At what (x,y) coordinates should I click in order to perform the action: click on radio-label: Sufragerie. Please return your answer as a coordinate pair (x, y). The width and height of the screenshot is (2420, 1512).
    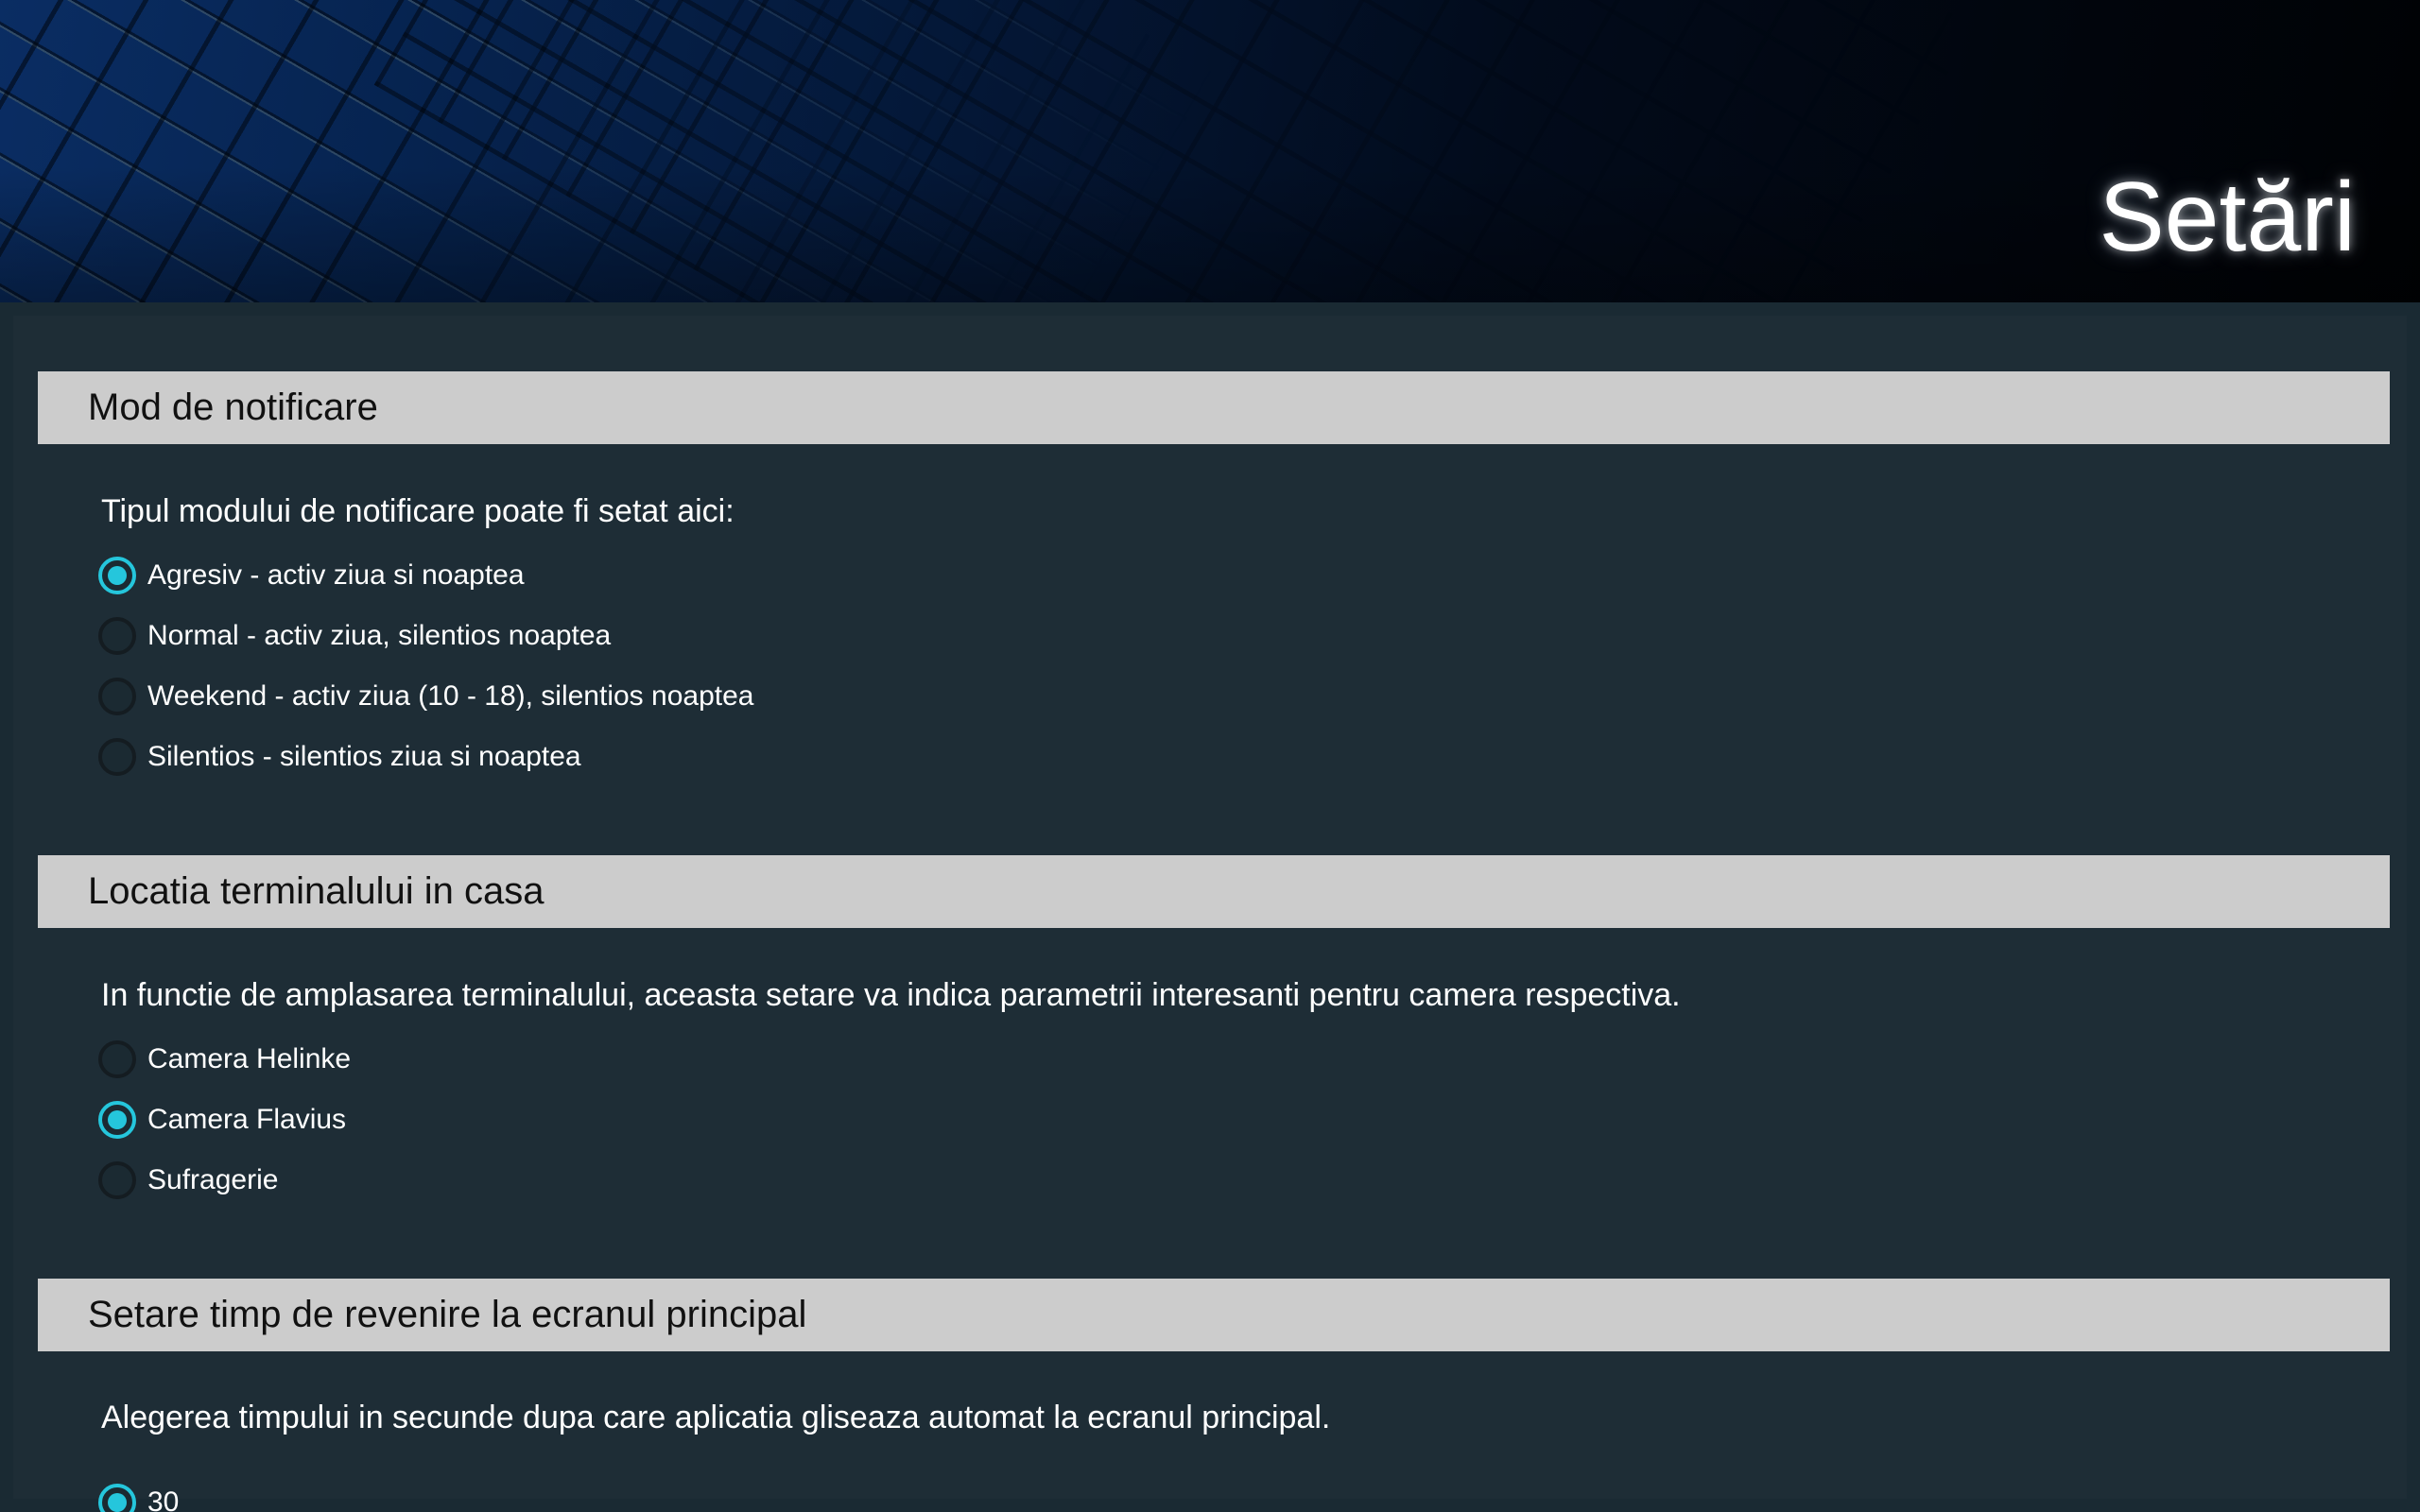
    Looking at the image, I should click on (213, 1179).